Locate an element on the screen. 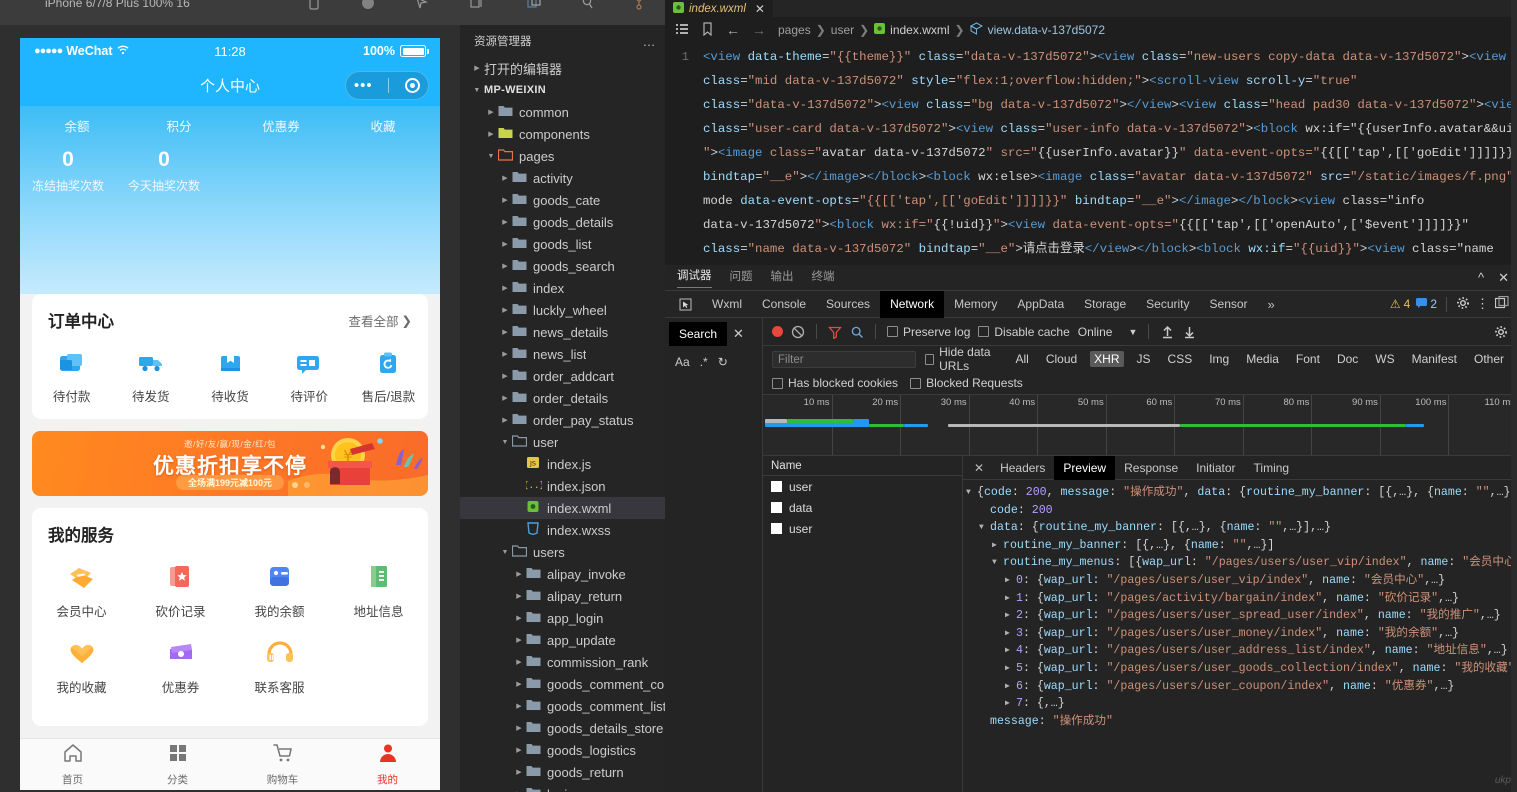 The image size is (1517, 792). panel-tab-problems: 问题 is located at coordinates (741, 278).